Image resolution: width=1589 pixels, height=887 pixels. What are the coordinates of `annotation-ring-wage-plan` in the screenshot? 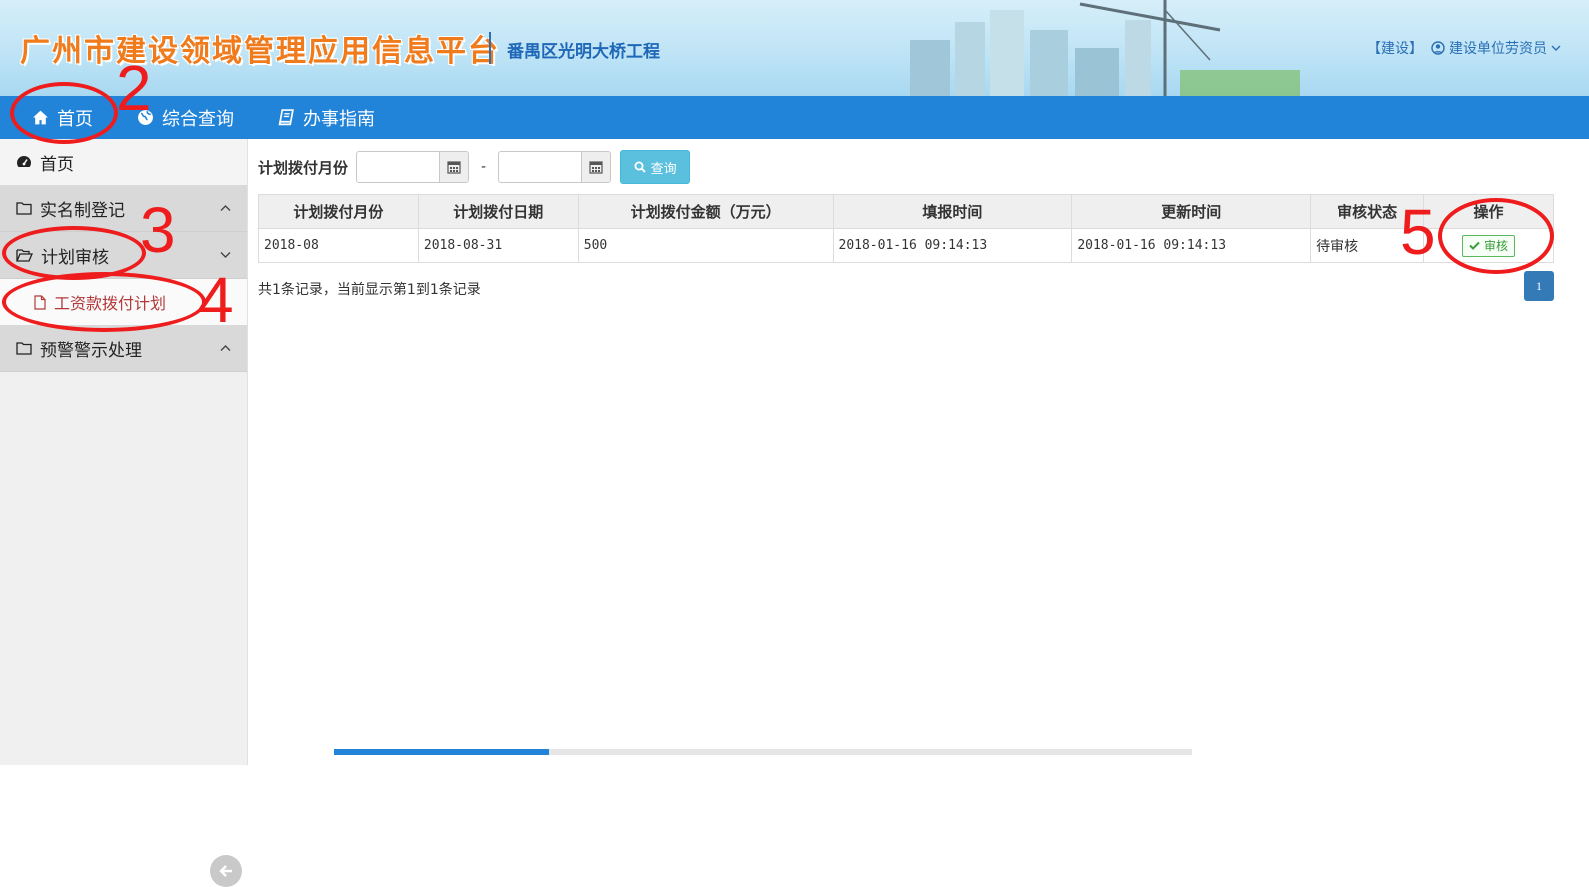 It's located at (104, 302).